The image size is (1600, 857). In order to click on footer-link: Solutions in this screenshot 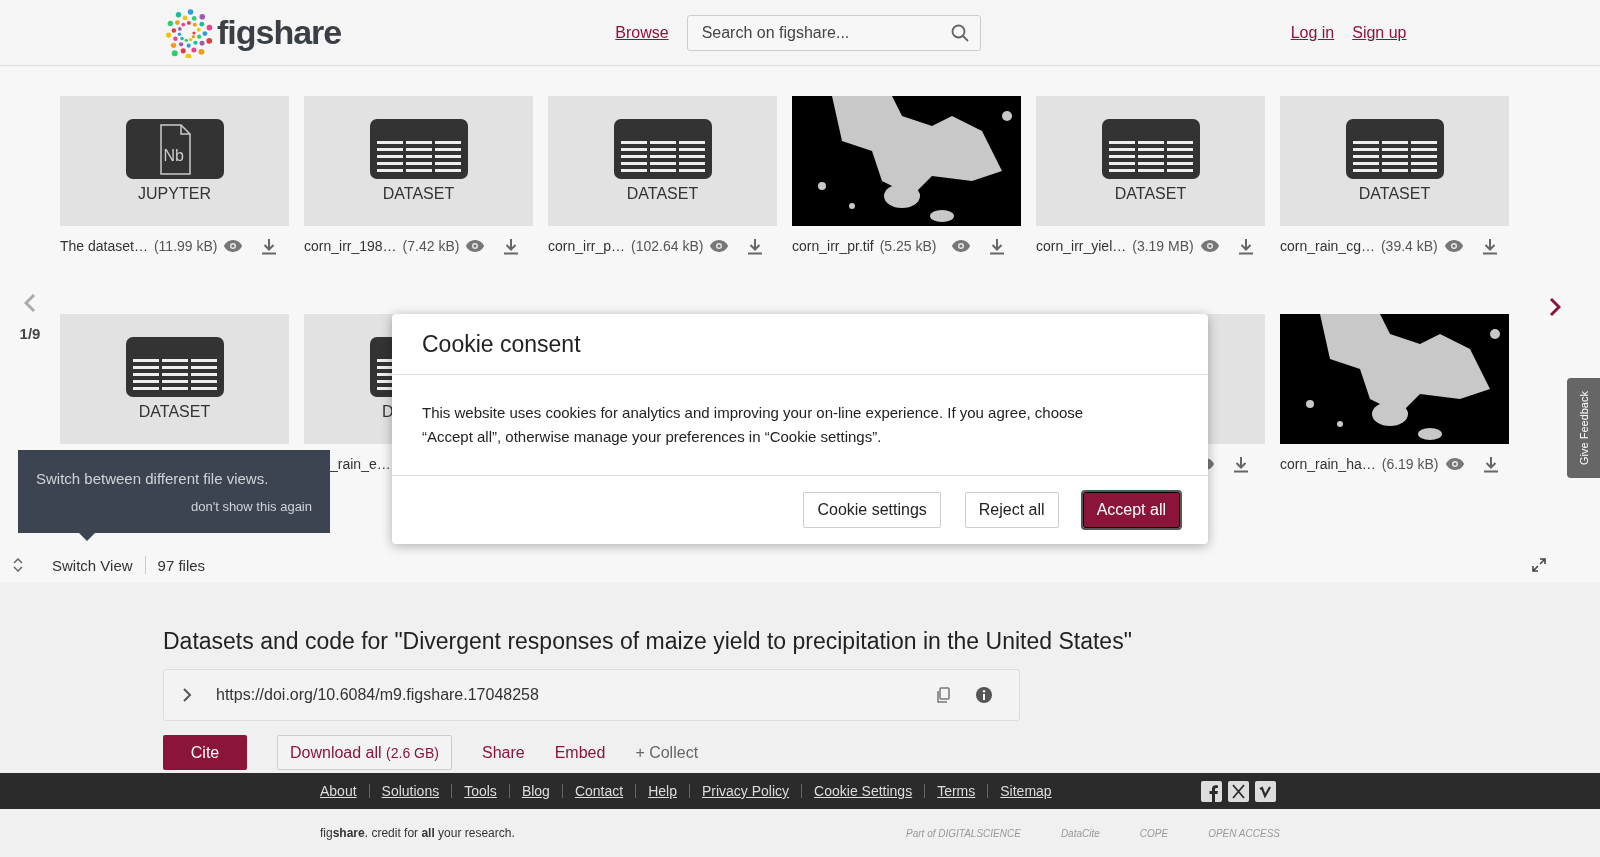, I will do `click(410, 791)`.